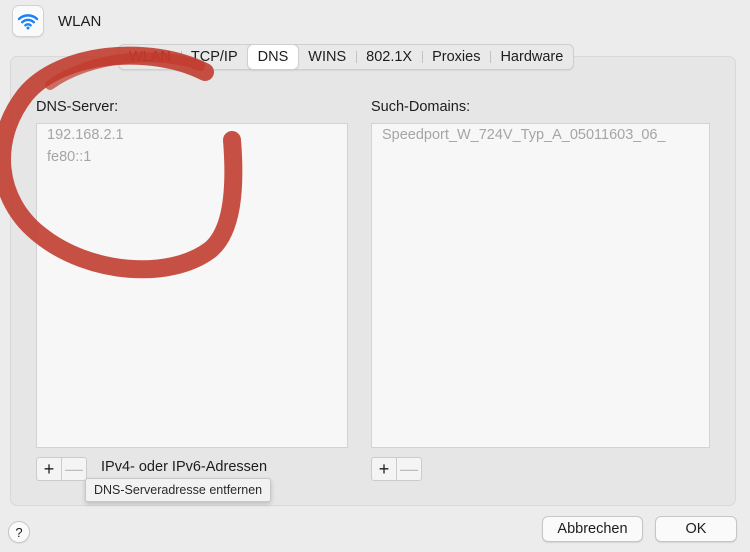 This screenshot has width=750, height=552. Describe the element at coordinates (421, 107) in the screenshot. I see `search-domains-label: Such-Domains:` at that location.